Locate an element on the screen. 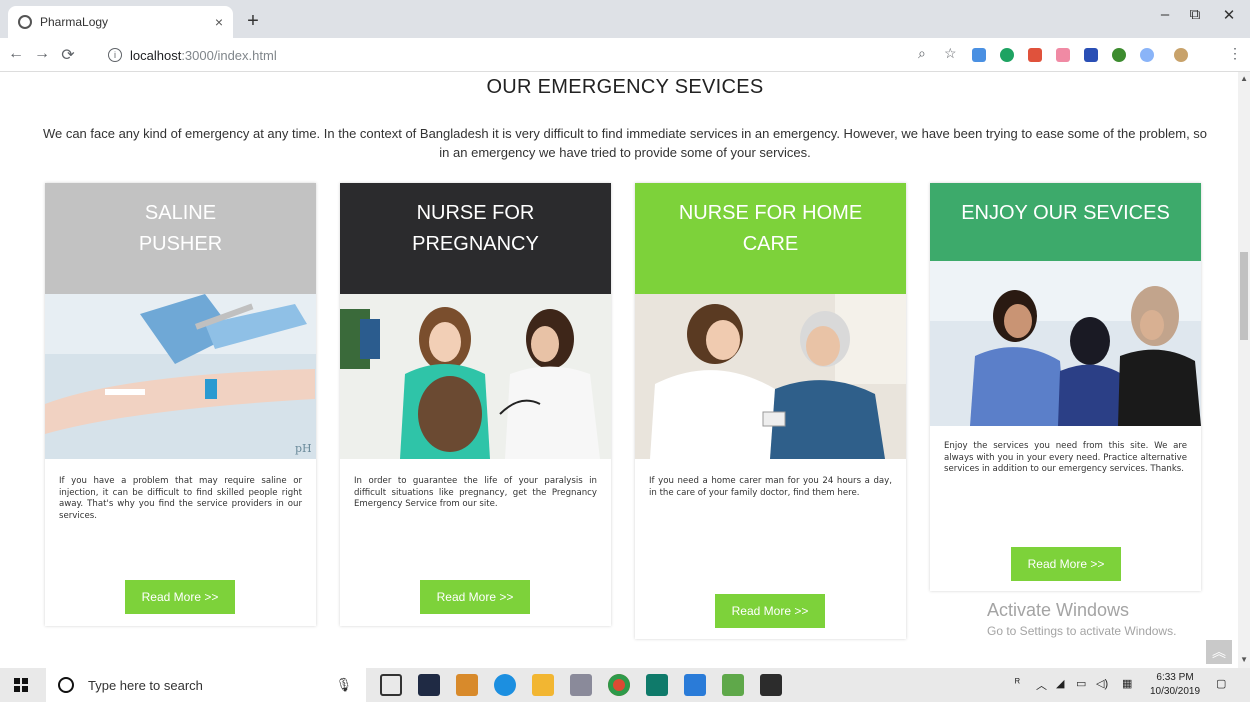 This screenshot has width=1250, height=702. photos-icon is located at coordinates (771, 685).